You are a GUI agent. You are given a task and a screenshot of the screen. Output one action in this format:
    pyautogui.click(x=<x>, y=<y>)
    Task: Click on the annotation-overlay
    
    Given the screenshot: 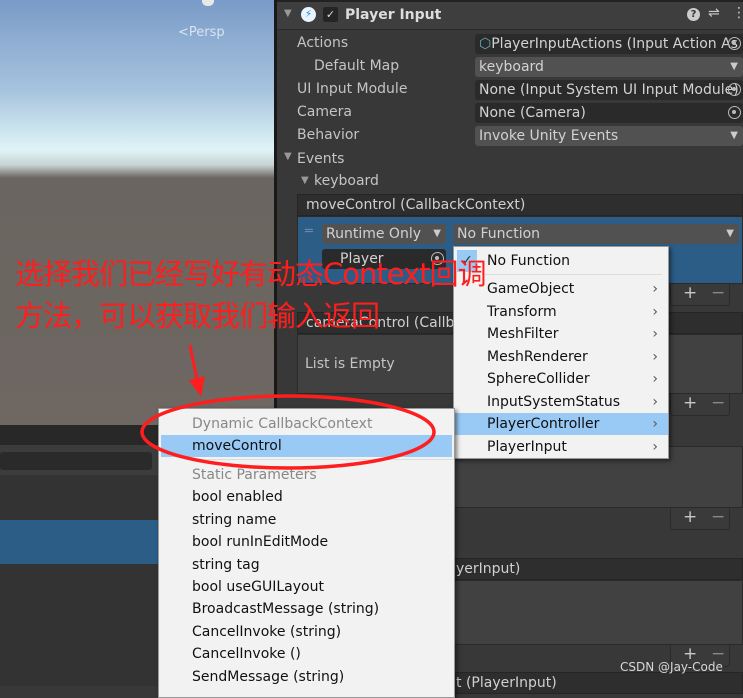 What is the action you would take?
    pyautogui.click(x=288, y=407)
    